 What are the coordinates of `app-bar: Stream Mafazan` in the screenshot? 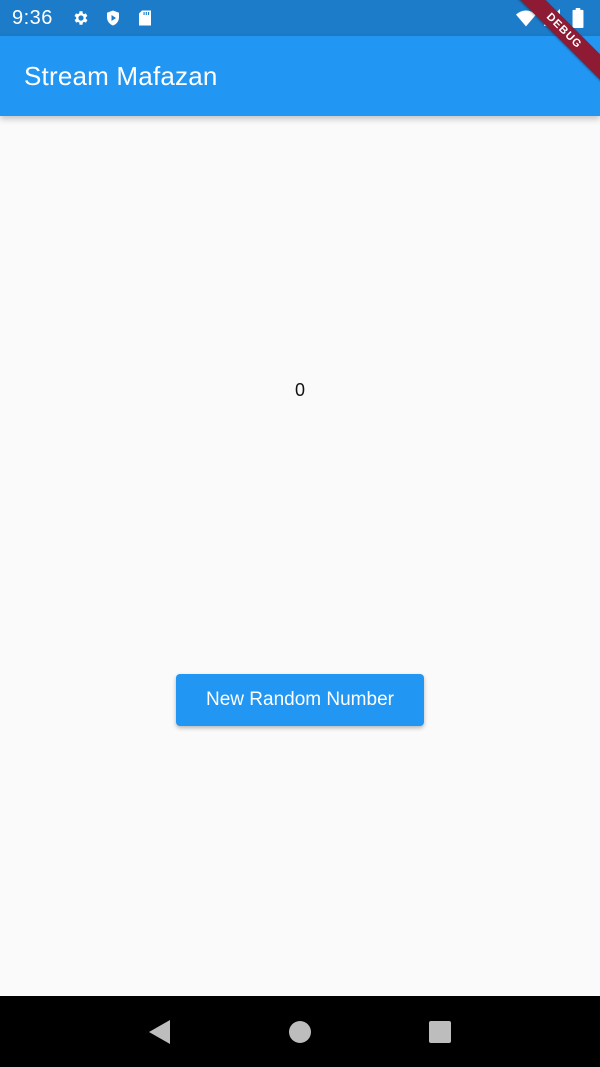 It's located at (300, 76).